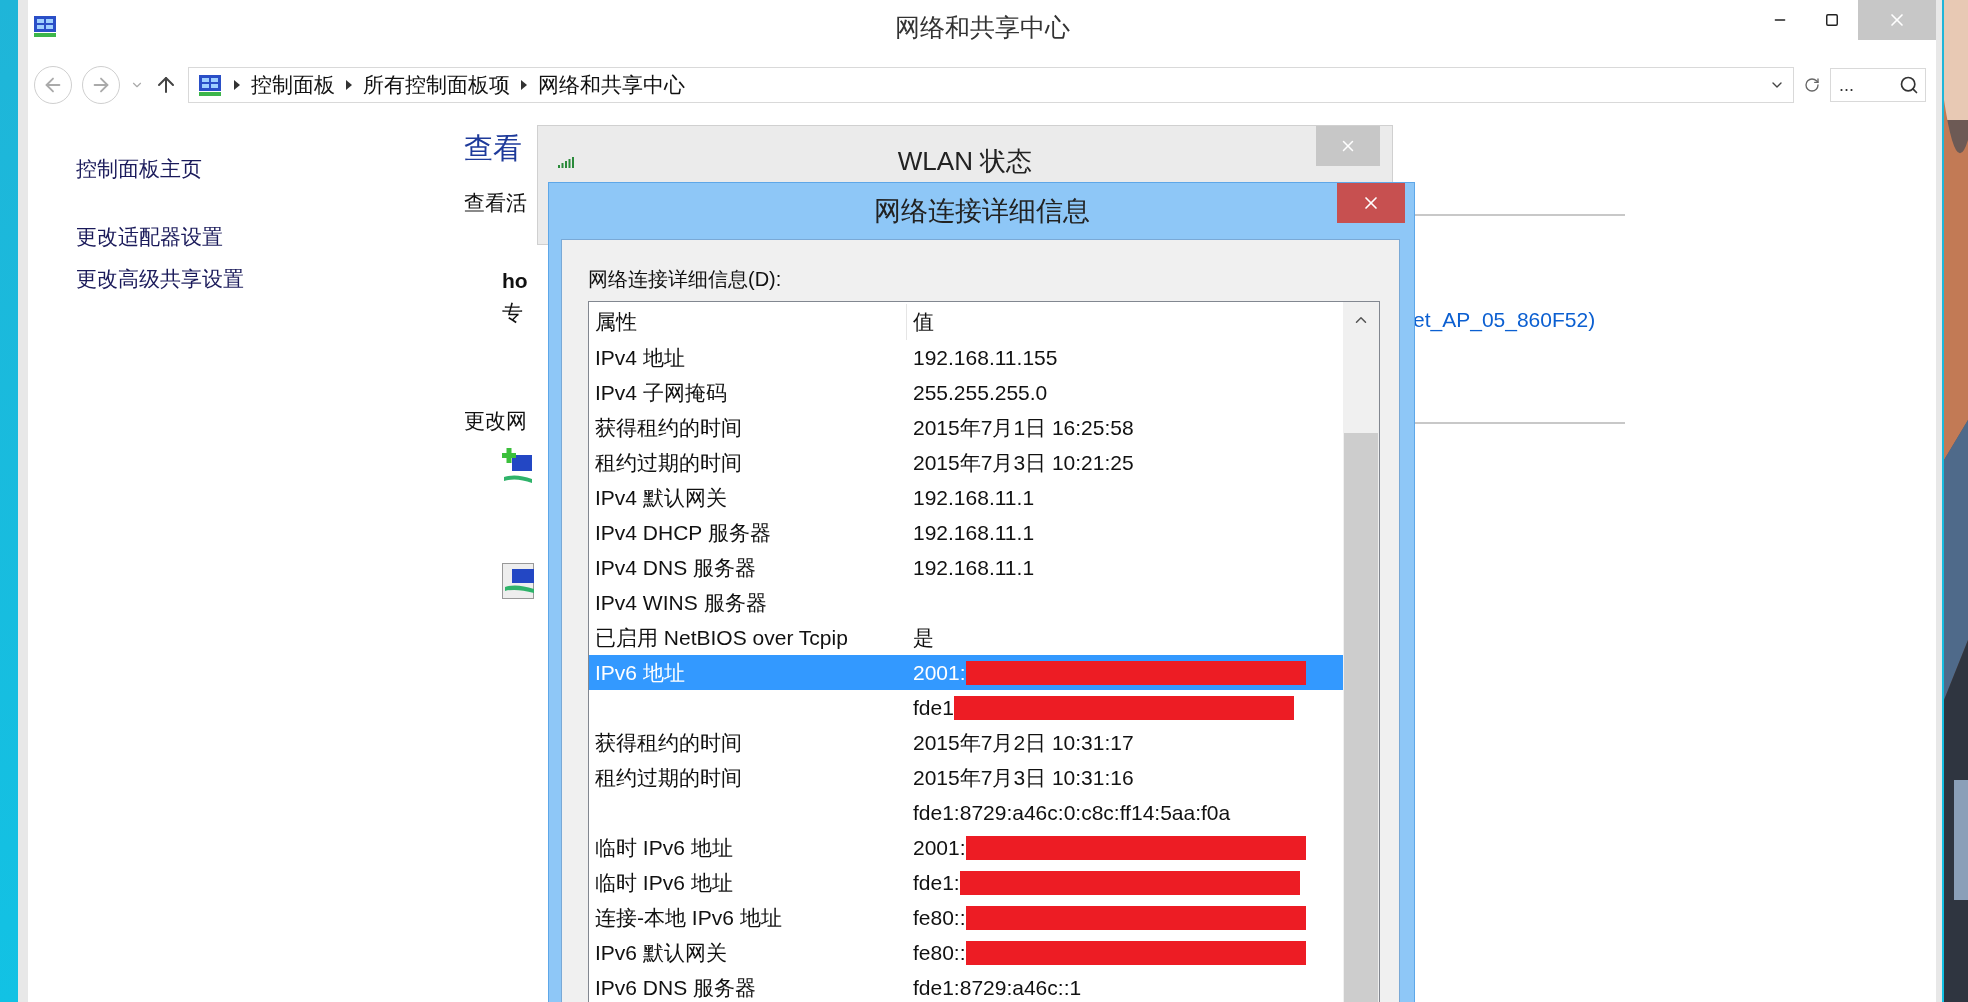 Image resolution: width=1968 pixels, height=1002 pixels. Describe the element at coordinates (518, 581) in the screenshot. I see `troubleshoot-icon` at that location.